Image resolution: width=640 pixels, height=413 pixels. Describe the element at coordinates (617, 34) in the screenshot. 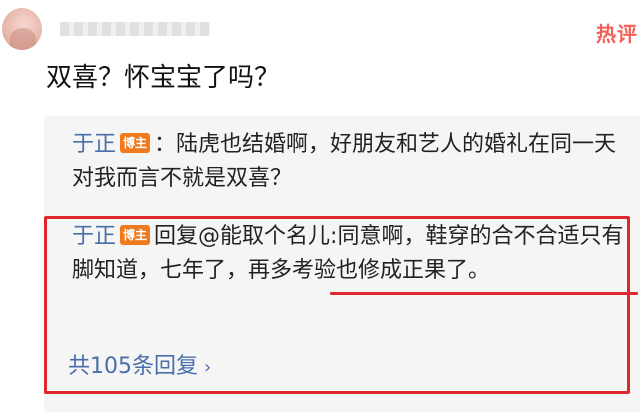

I see `hot-comment-tag: 热评` at that location.